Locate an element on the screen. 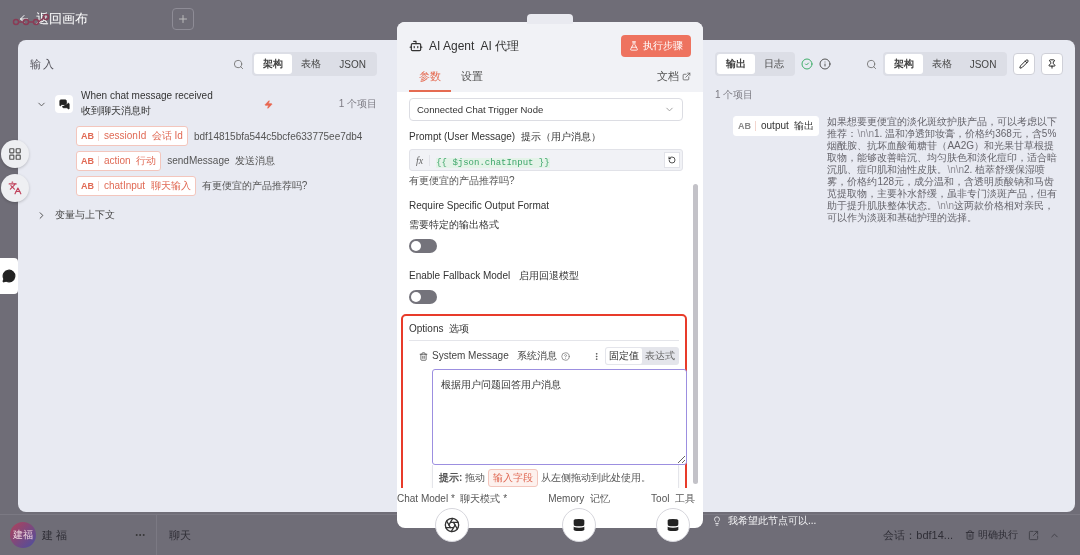 The height and width of the screenshot is (555, 1080). plus-icon is located at coordinates (183, 19).